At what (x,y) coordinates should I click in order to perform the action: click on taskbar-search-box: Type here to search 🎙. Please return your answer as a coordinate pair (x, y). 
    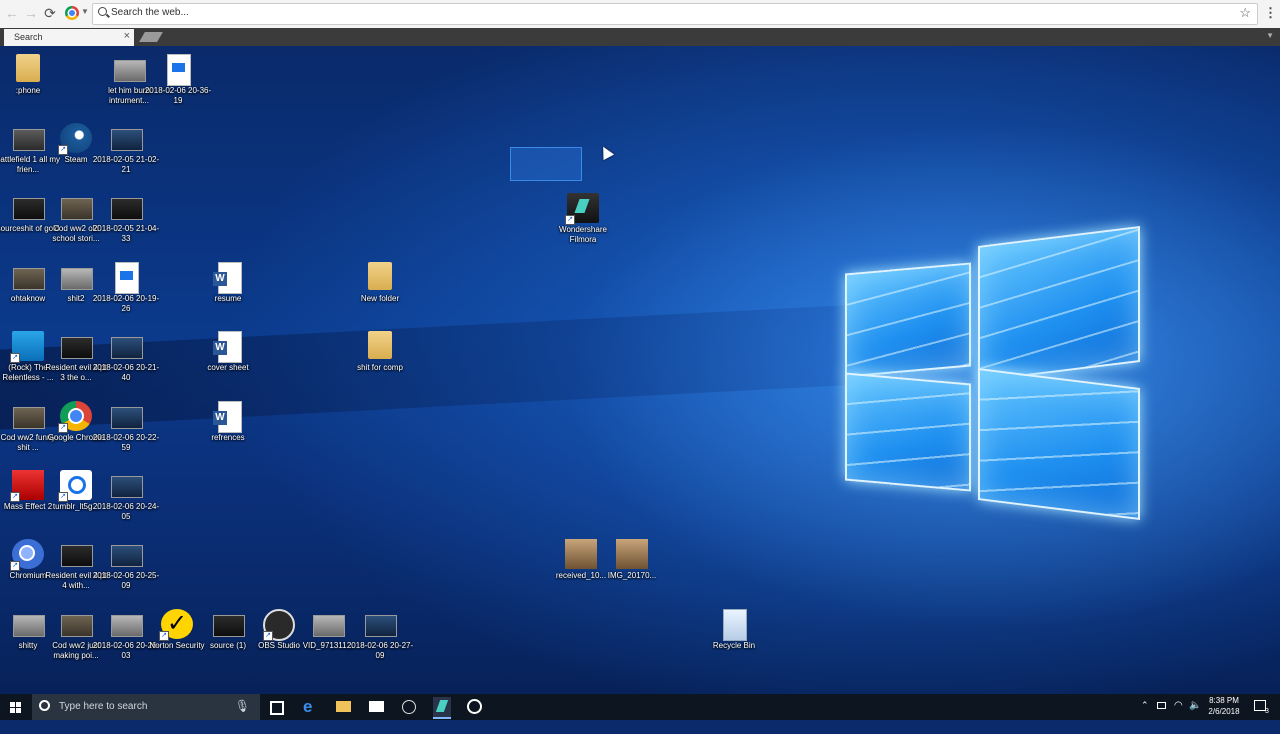
    Looking at the image, I should click on (146, 707).